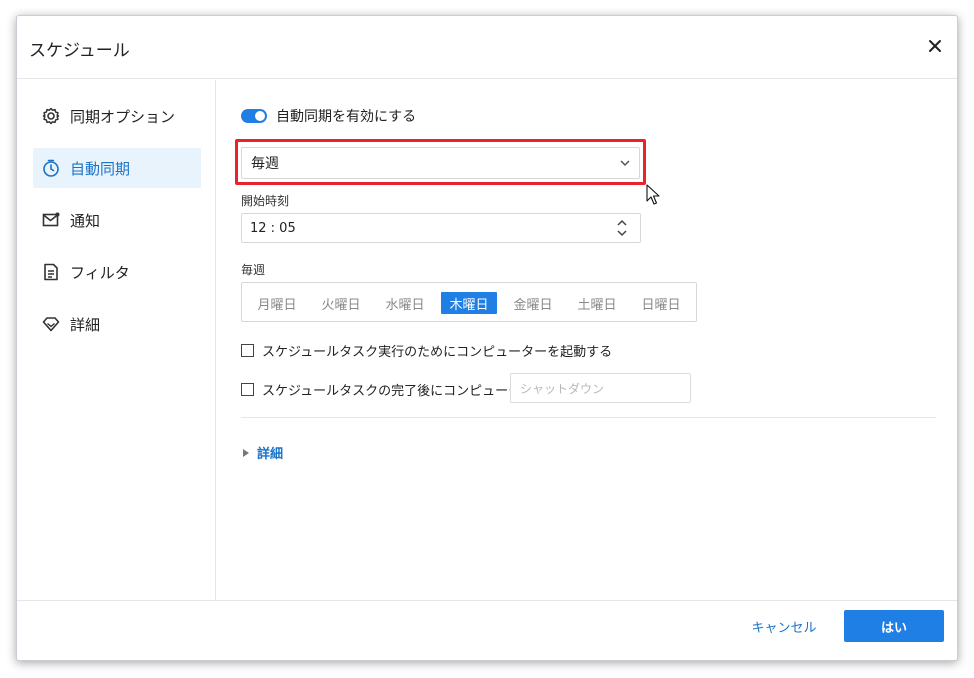 Image resolution: width=974 pixels, height=678 pixels. Describe the element at coordinates (247, 350) in the screenshot. I see `wake-computer-checkbox` at that location.